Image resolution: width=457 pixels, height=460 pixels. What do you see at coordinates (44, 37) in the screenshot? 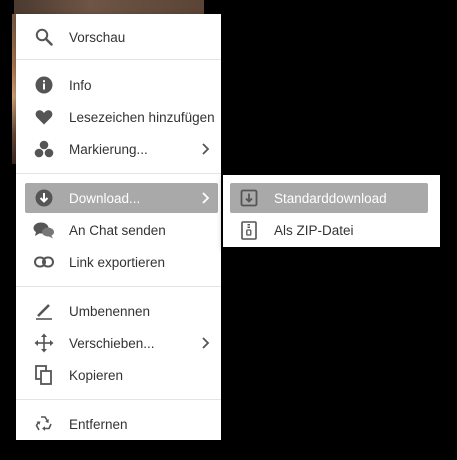
I see `search-icon` at bounding box center [44, 37].